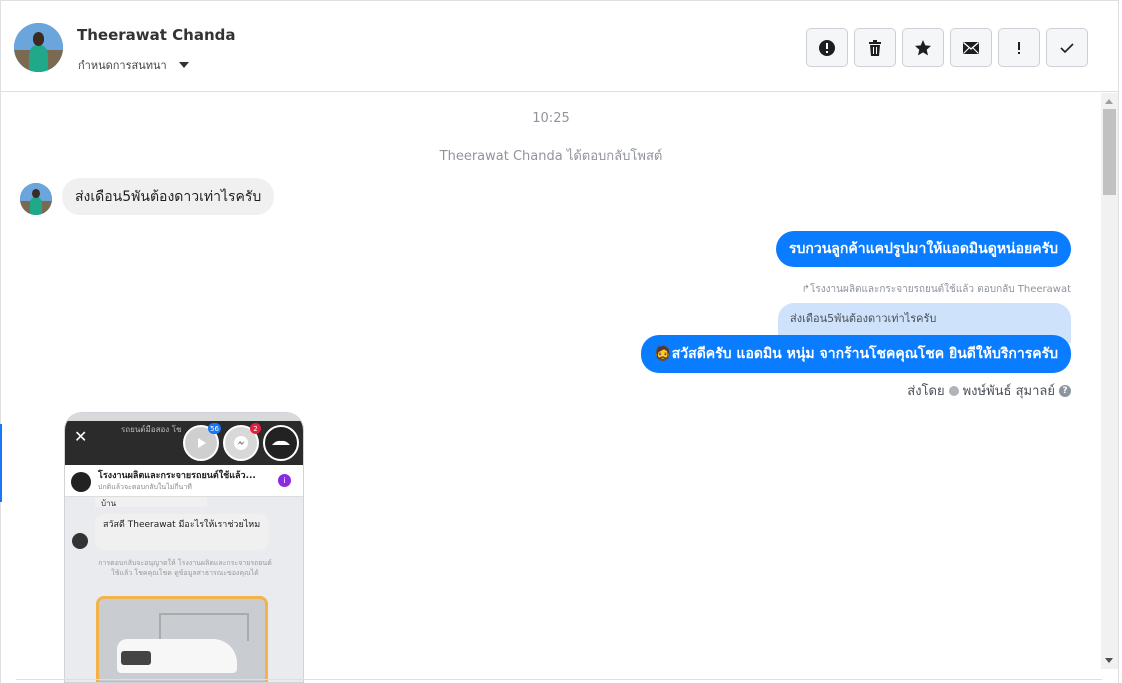 This screenshot has height=683, width=1122. I want to click on sent-by-line: ส่งโดย พงษ์พันธ์ สุมาลย์ ?, so click(989, 390).